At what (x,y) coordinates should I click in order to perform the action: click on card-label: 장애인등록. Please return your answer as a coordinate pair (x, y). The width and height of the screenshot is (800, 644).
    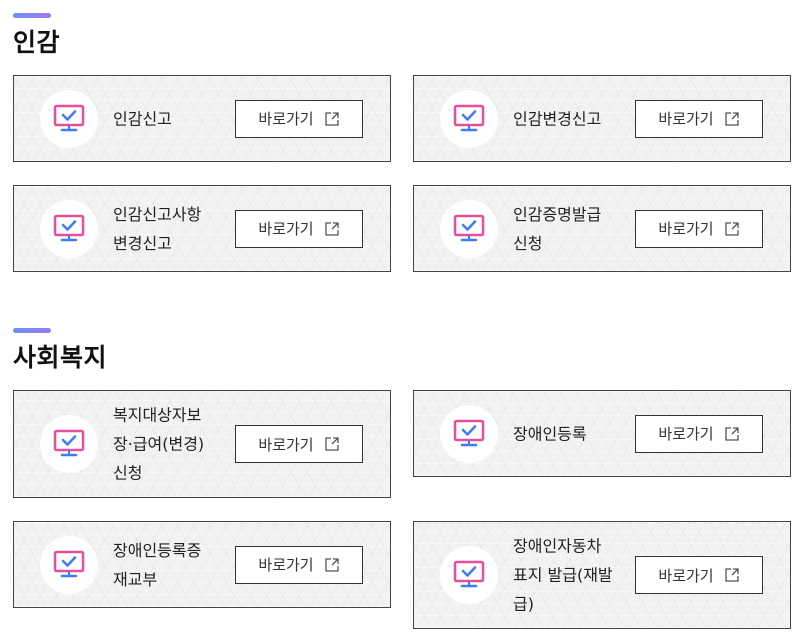
    Looking at the image, I should click on (550, 433).